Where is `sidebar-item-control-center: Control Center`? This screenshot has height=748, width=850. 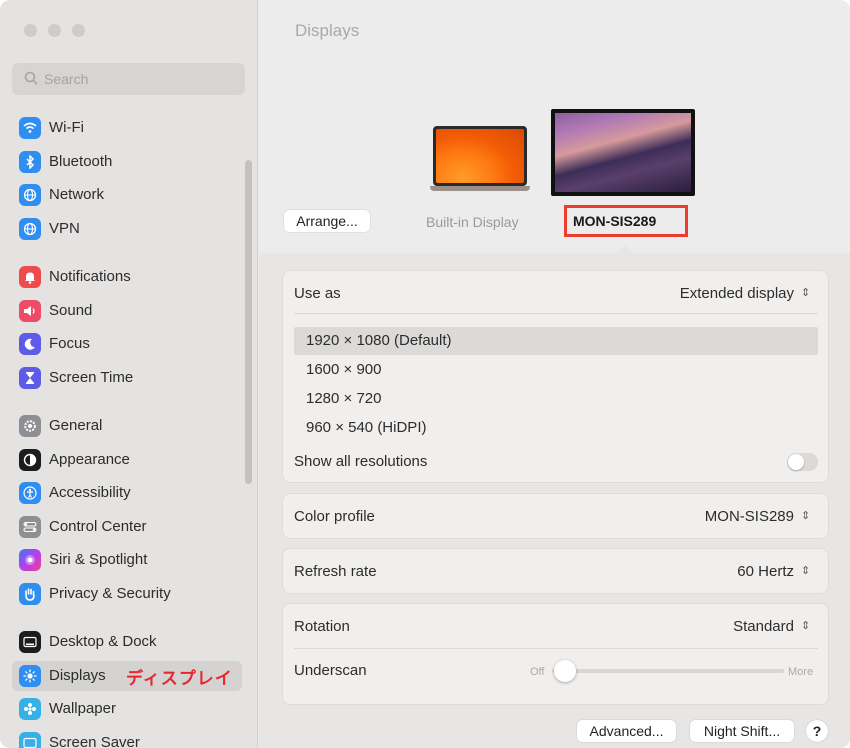
sidebar-item-control-center: Control Center is located at coordinates (127, 527).